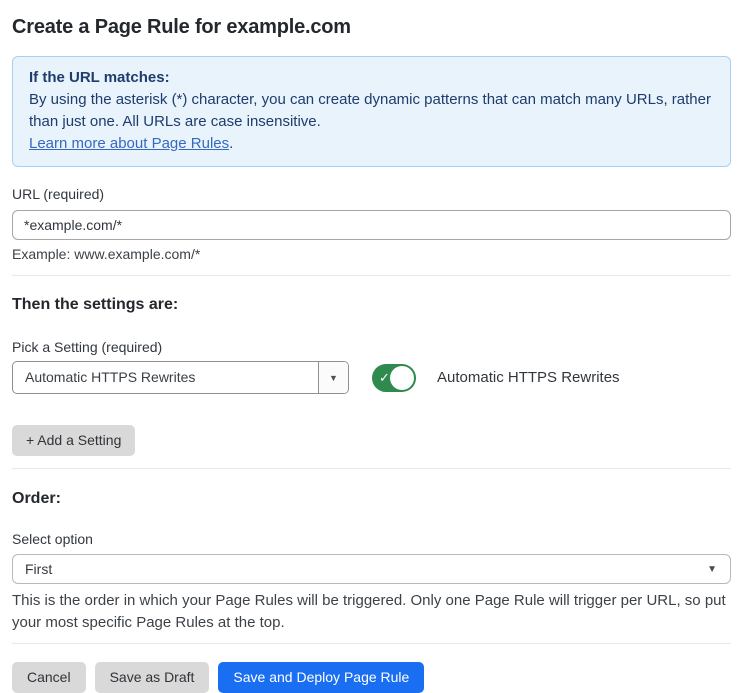 Image resolution: width=743 pixels, height=693 pixels. I want to click on url-input, so click(371, 225).